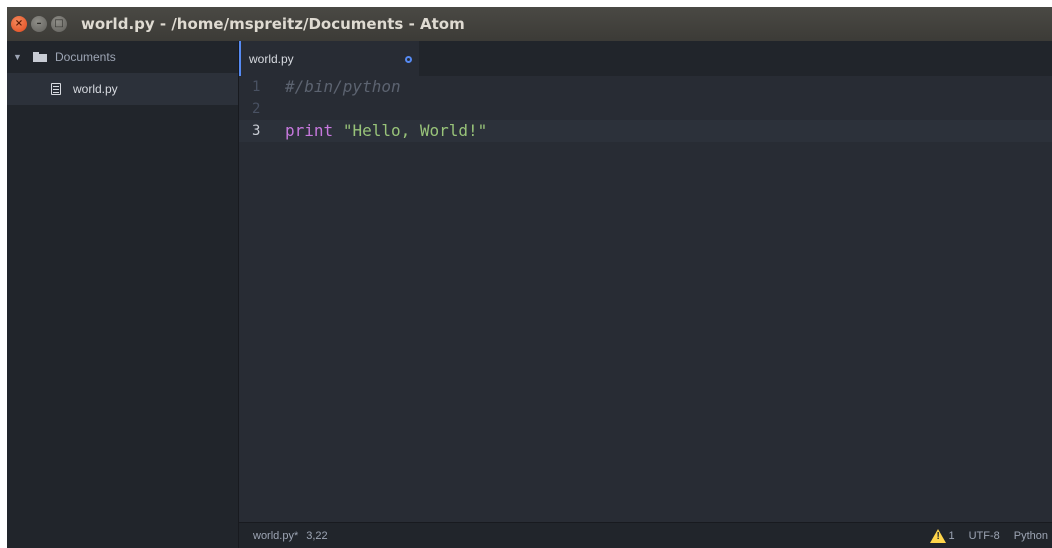 Image resolution: width=1052 pixels, height=548 pixels. What do you see at coordinates (645, 58) in the screenshot?
I see `tab-bar: world.py` at bounding box center [645, 58].